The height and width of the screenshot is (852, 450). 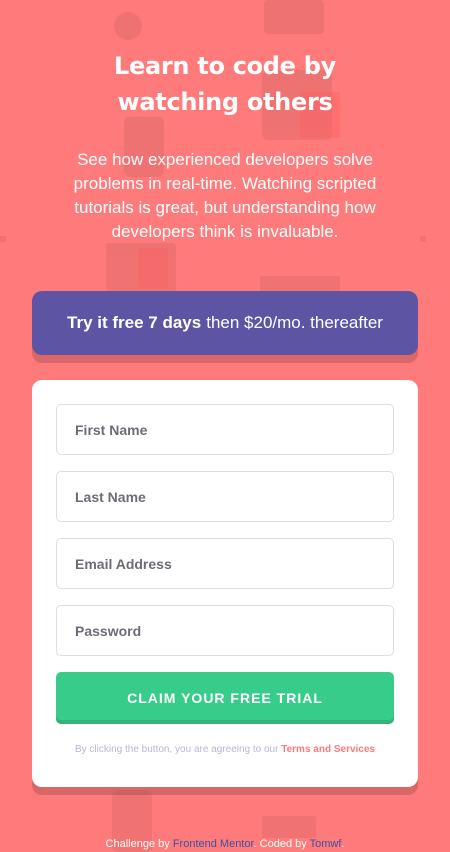 I want to click on promo-text: then $20/mo. thereafter, so click(x=294, y=322).